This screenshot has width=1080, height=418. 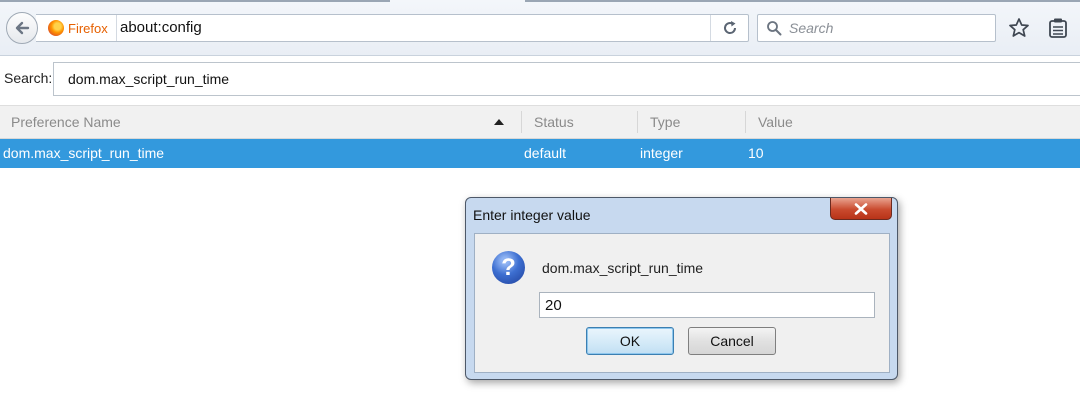 I want to click on column-header-preference-name: Preference Name, so click(x=66, y=122).